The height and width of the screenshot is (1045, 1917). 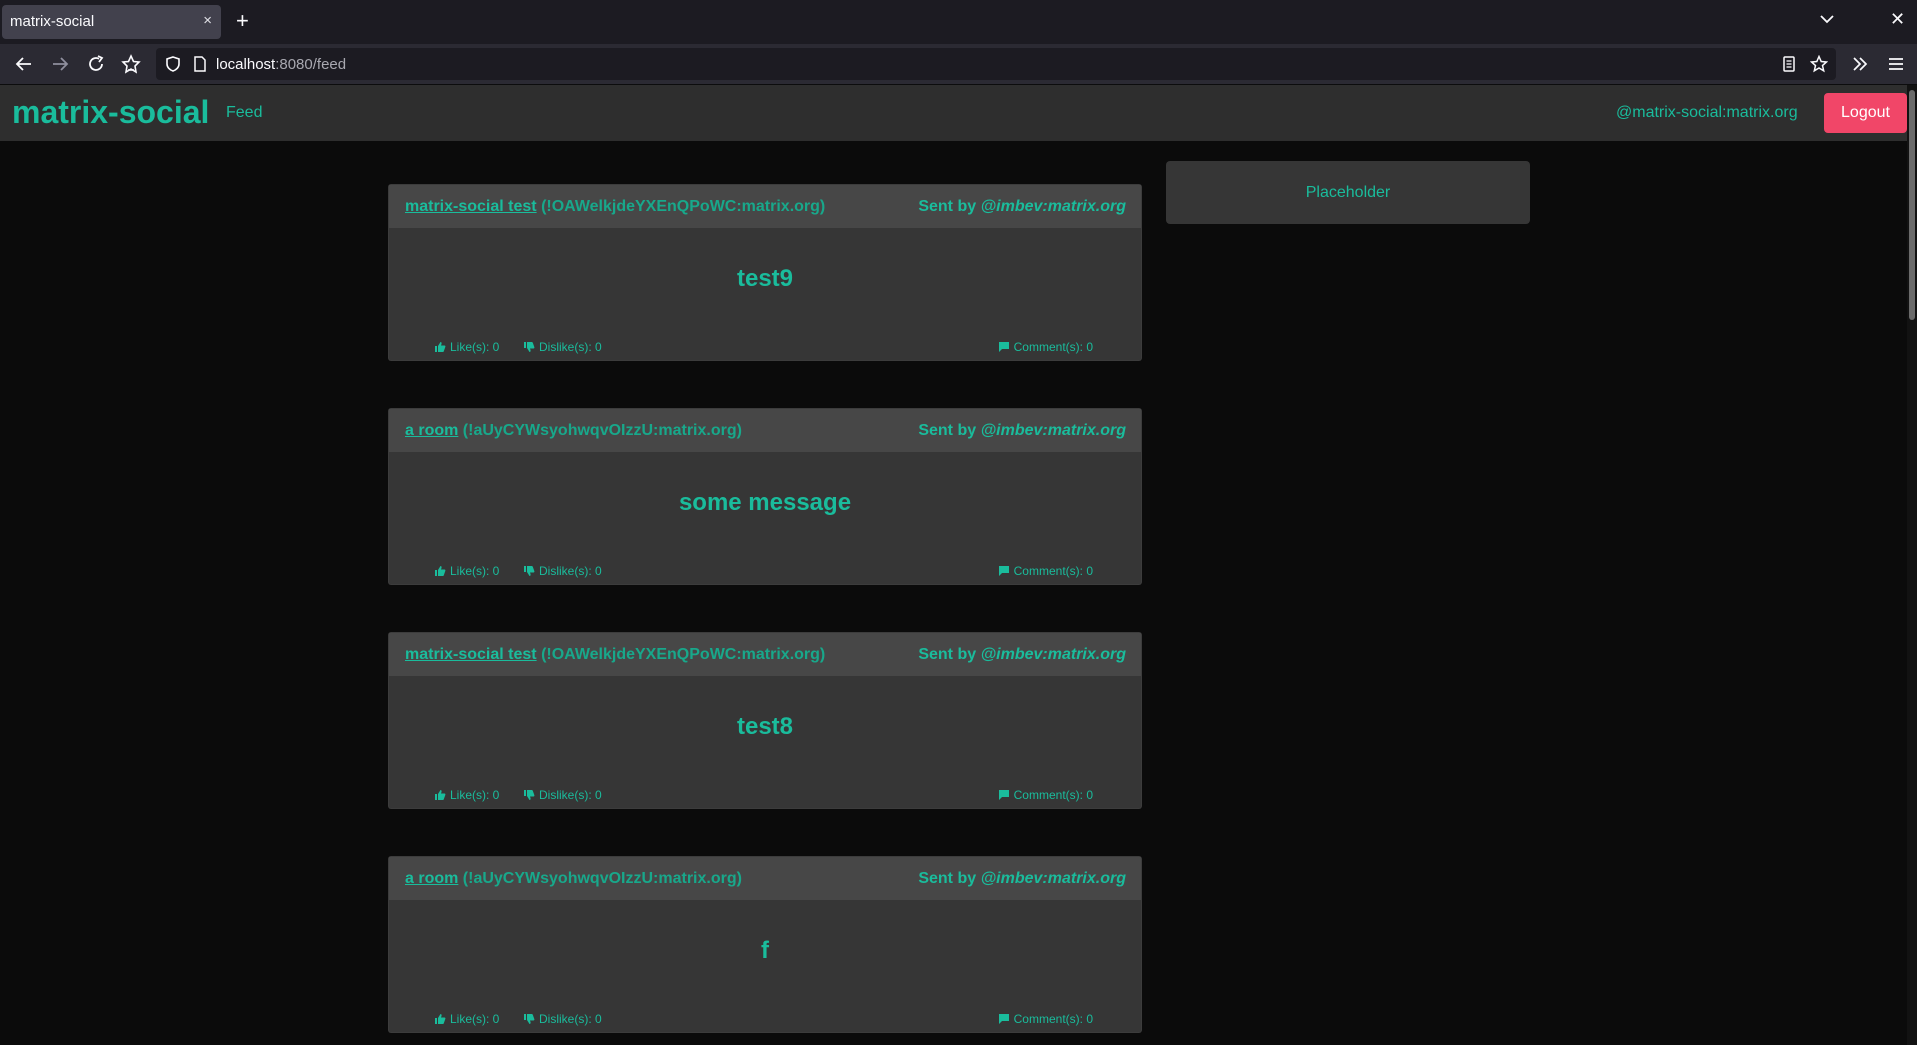 What do you see at coordinates (765, 502) in the screenshot?
I see `post-body: some message` at bounding box center [765, 502].